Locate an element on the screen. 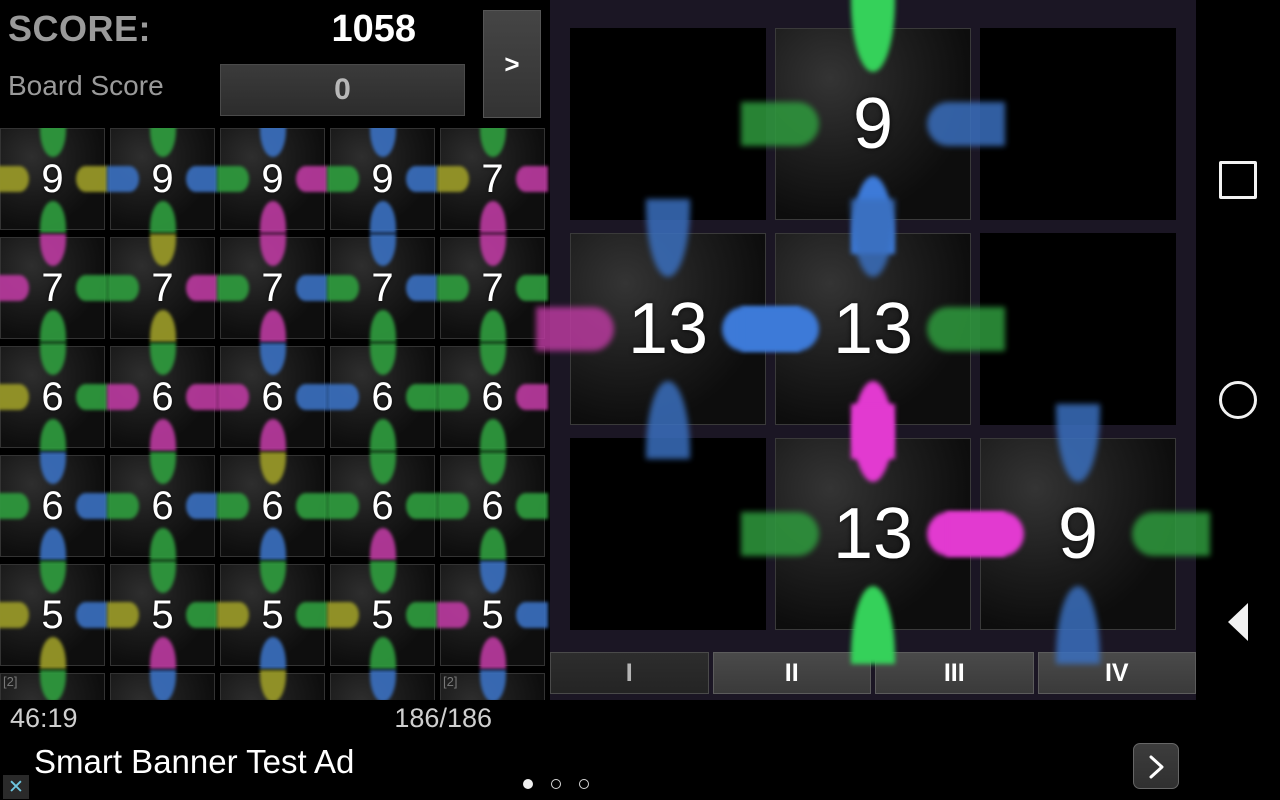 The height and width of the screenshot is (800, 1280). ad-page-dots is located at coordinates (556, 784).